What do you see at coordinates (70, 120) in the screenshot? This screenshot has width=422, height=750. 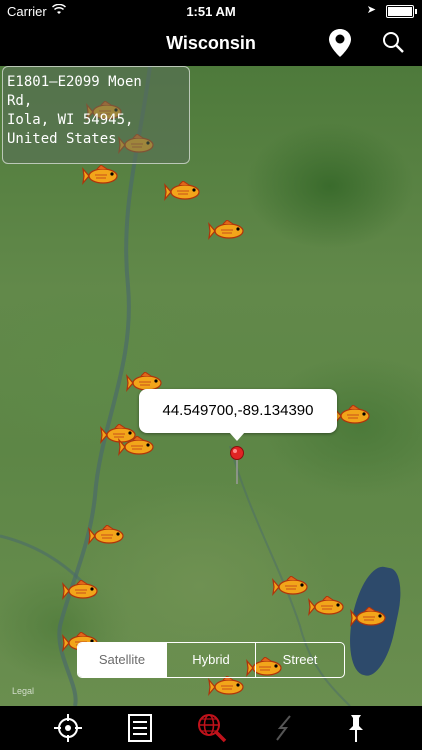 I see `address-line: Iola, WI 54945,` at bounding box center [70, 120].